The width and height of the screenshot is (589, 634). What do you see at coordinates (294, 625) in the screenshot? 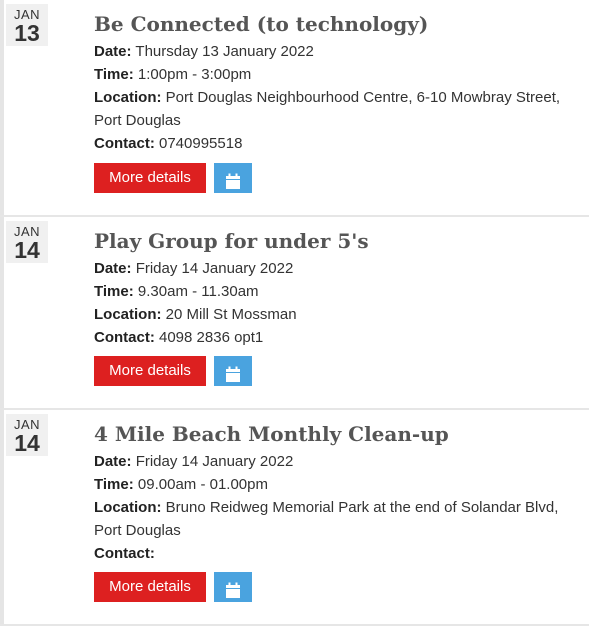
I see `event-divider` at bounding box center [294, 625].